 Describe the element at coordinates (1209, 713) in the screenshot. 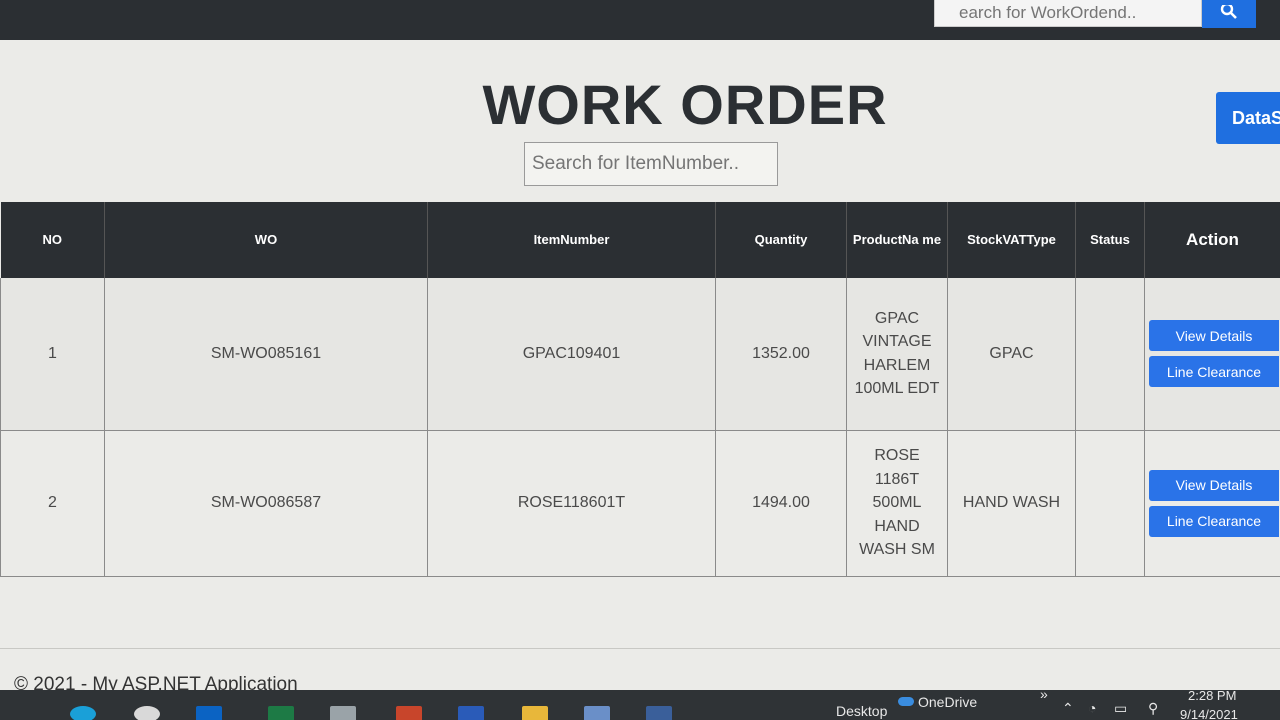

I see `clock-date: 9/14/2021` at that location.